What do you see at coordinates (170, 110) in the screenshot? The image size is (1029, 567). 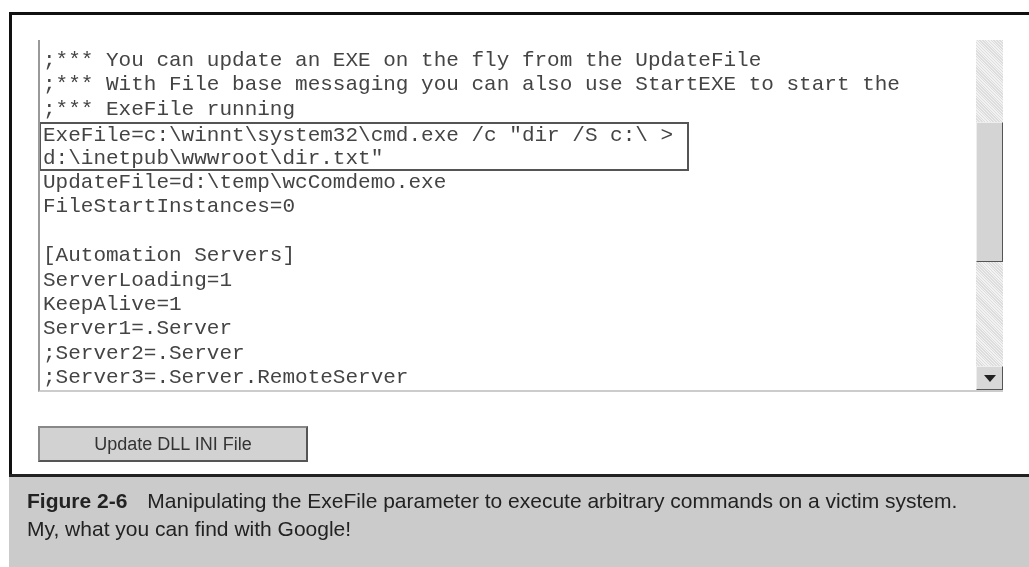 I see `code-line: ;*** ExeFile running` at bounding box center [170, 110].